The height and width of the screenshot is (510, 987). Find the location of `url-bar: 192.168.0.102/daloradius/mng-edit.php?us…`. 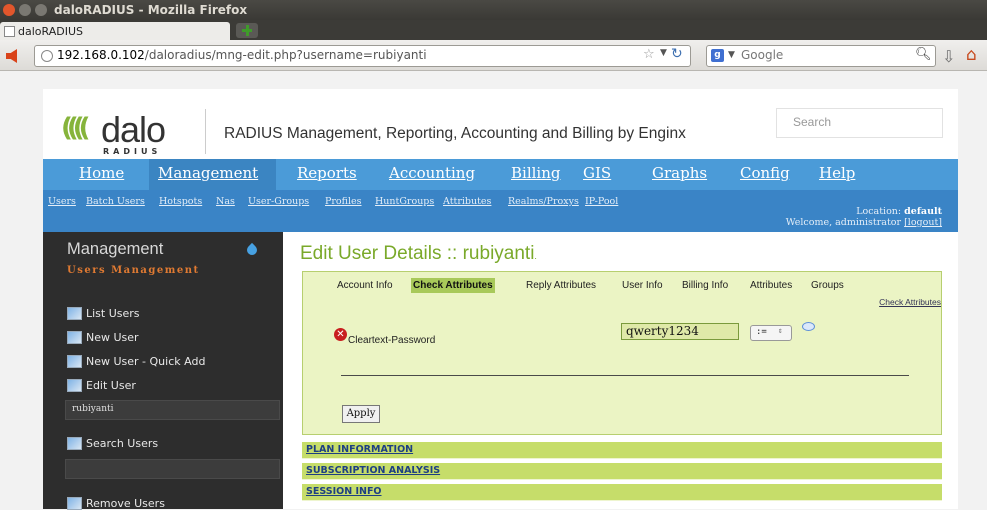

url-bar: 192.168.0.102/daloradius/mng-edit.php?us… is located at coordinates (362, 56).